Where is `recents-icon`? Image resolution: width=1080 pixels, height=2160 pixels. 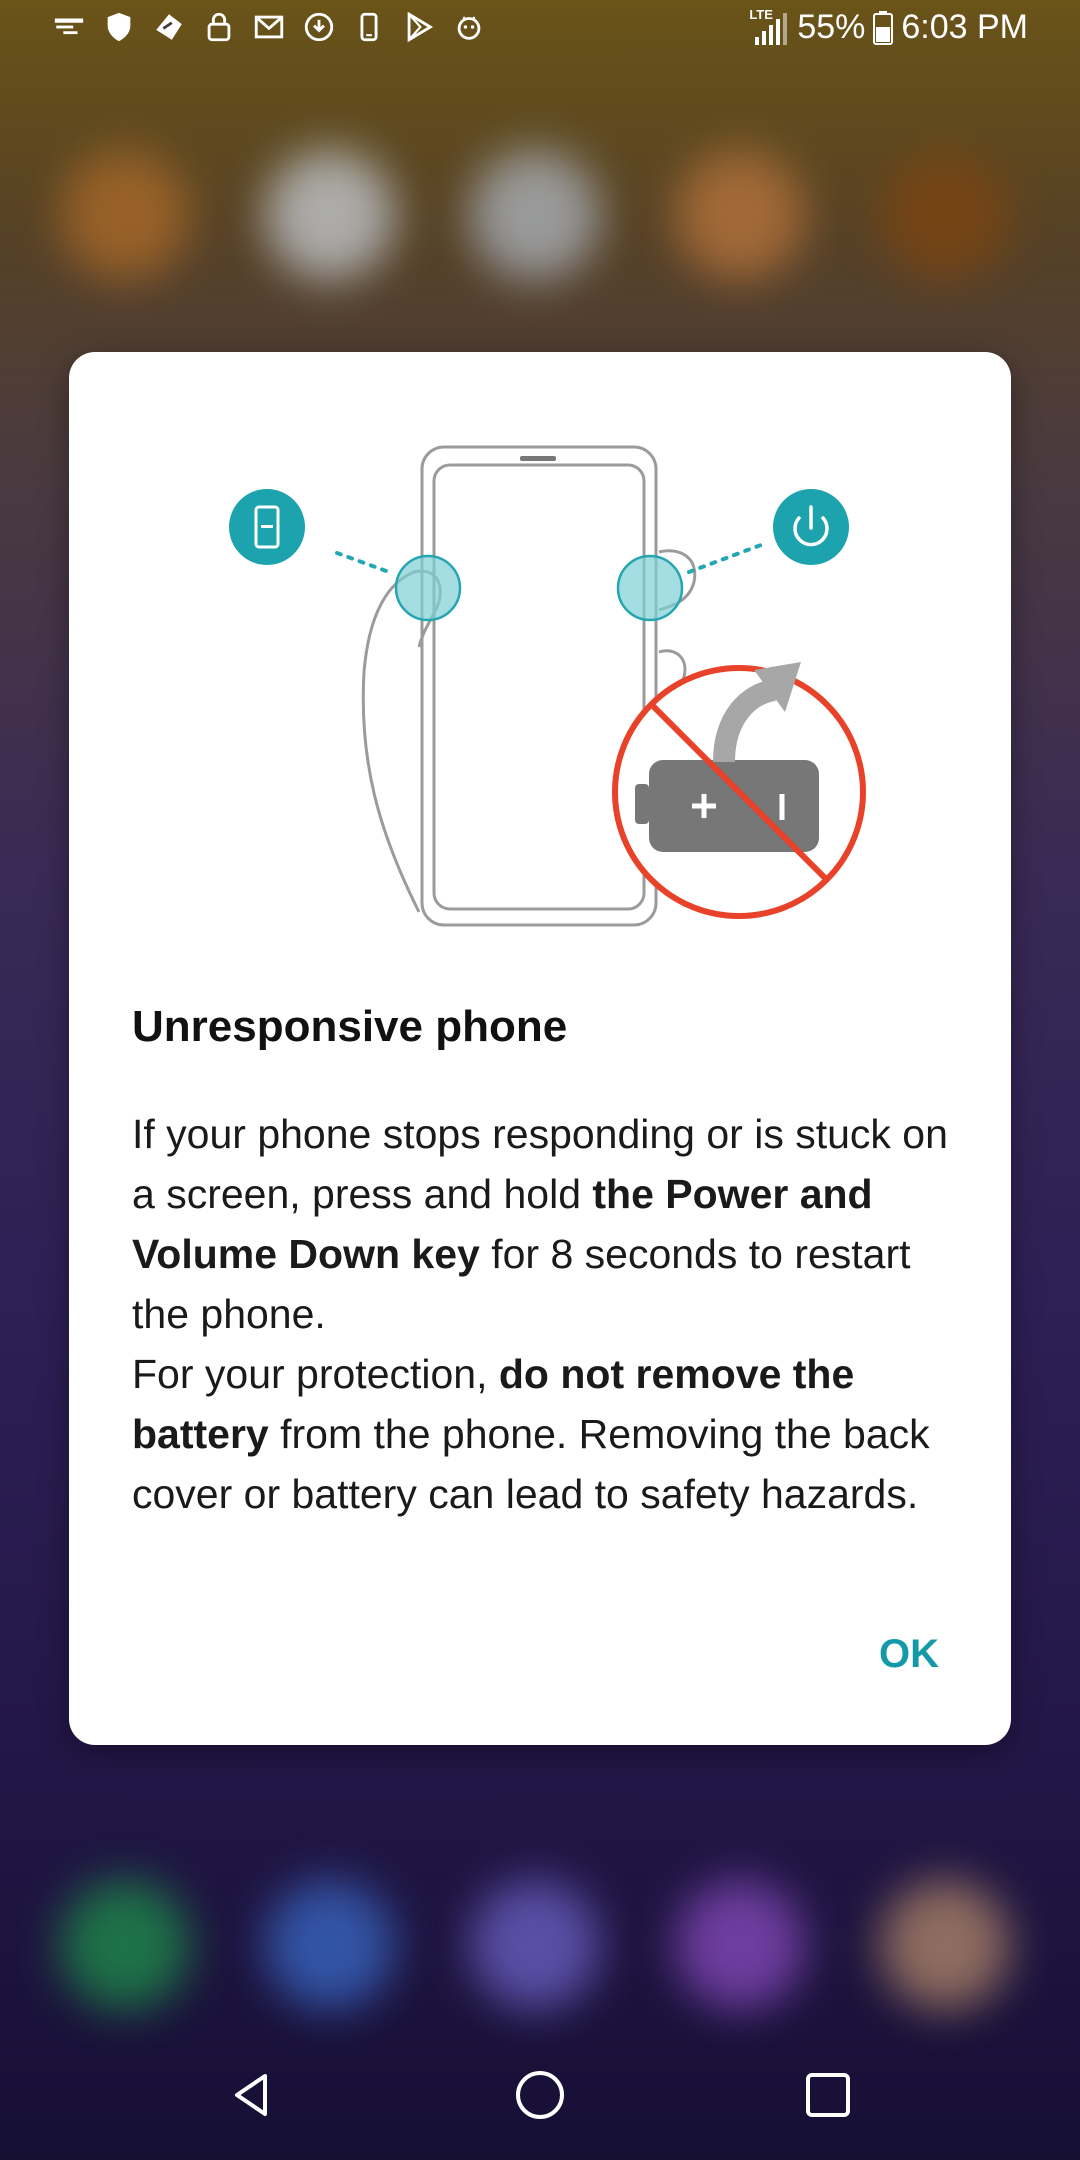 recents-icon is located at coordinates (828, 2095).